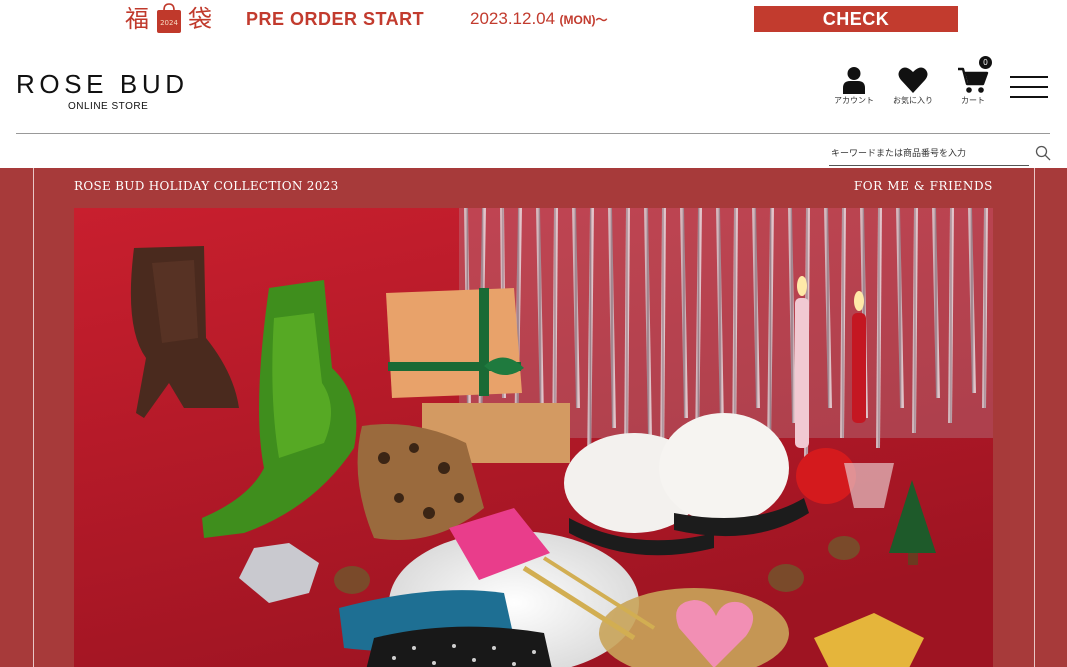  I want to click on favorites-label: お気に入り, so click(913, 100).